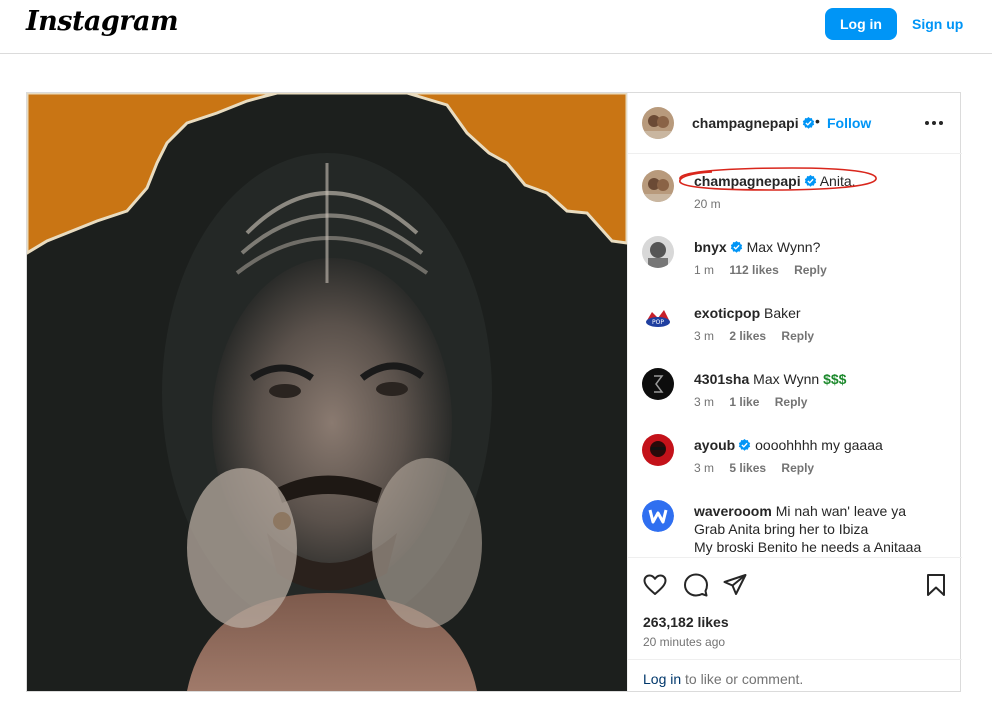 This screenshot has width=992, height=714. I want to click on author-username: champagnepapi, so click(753, 123).